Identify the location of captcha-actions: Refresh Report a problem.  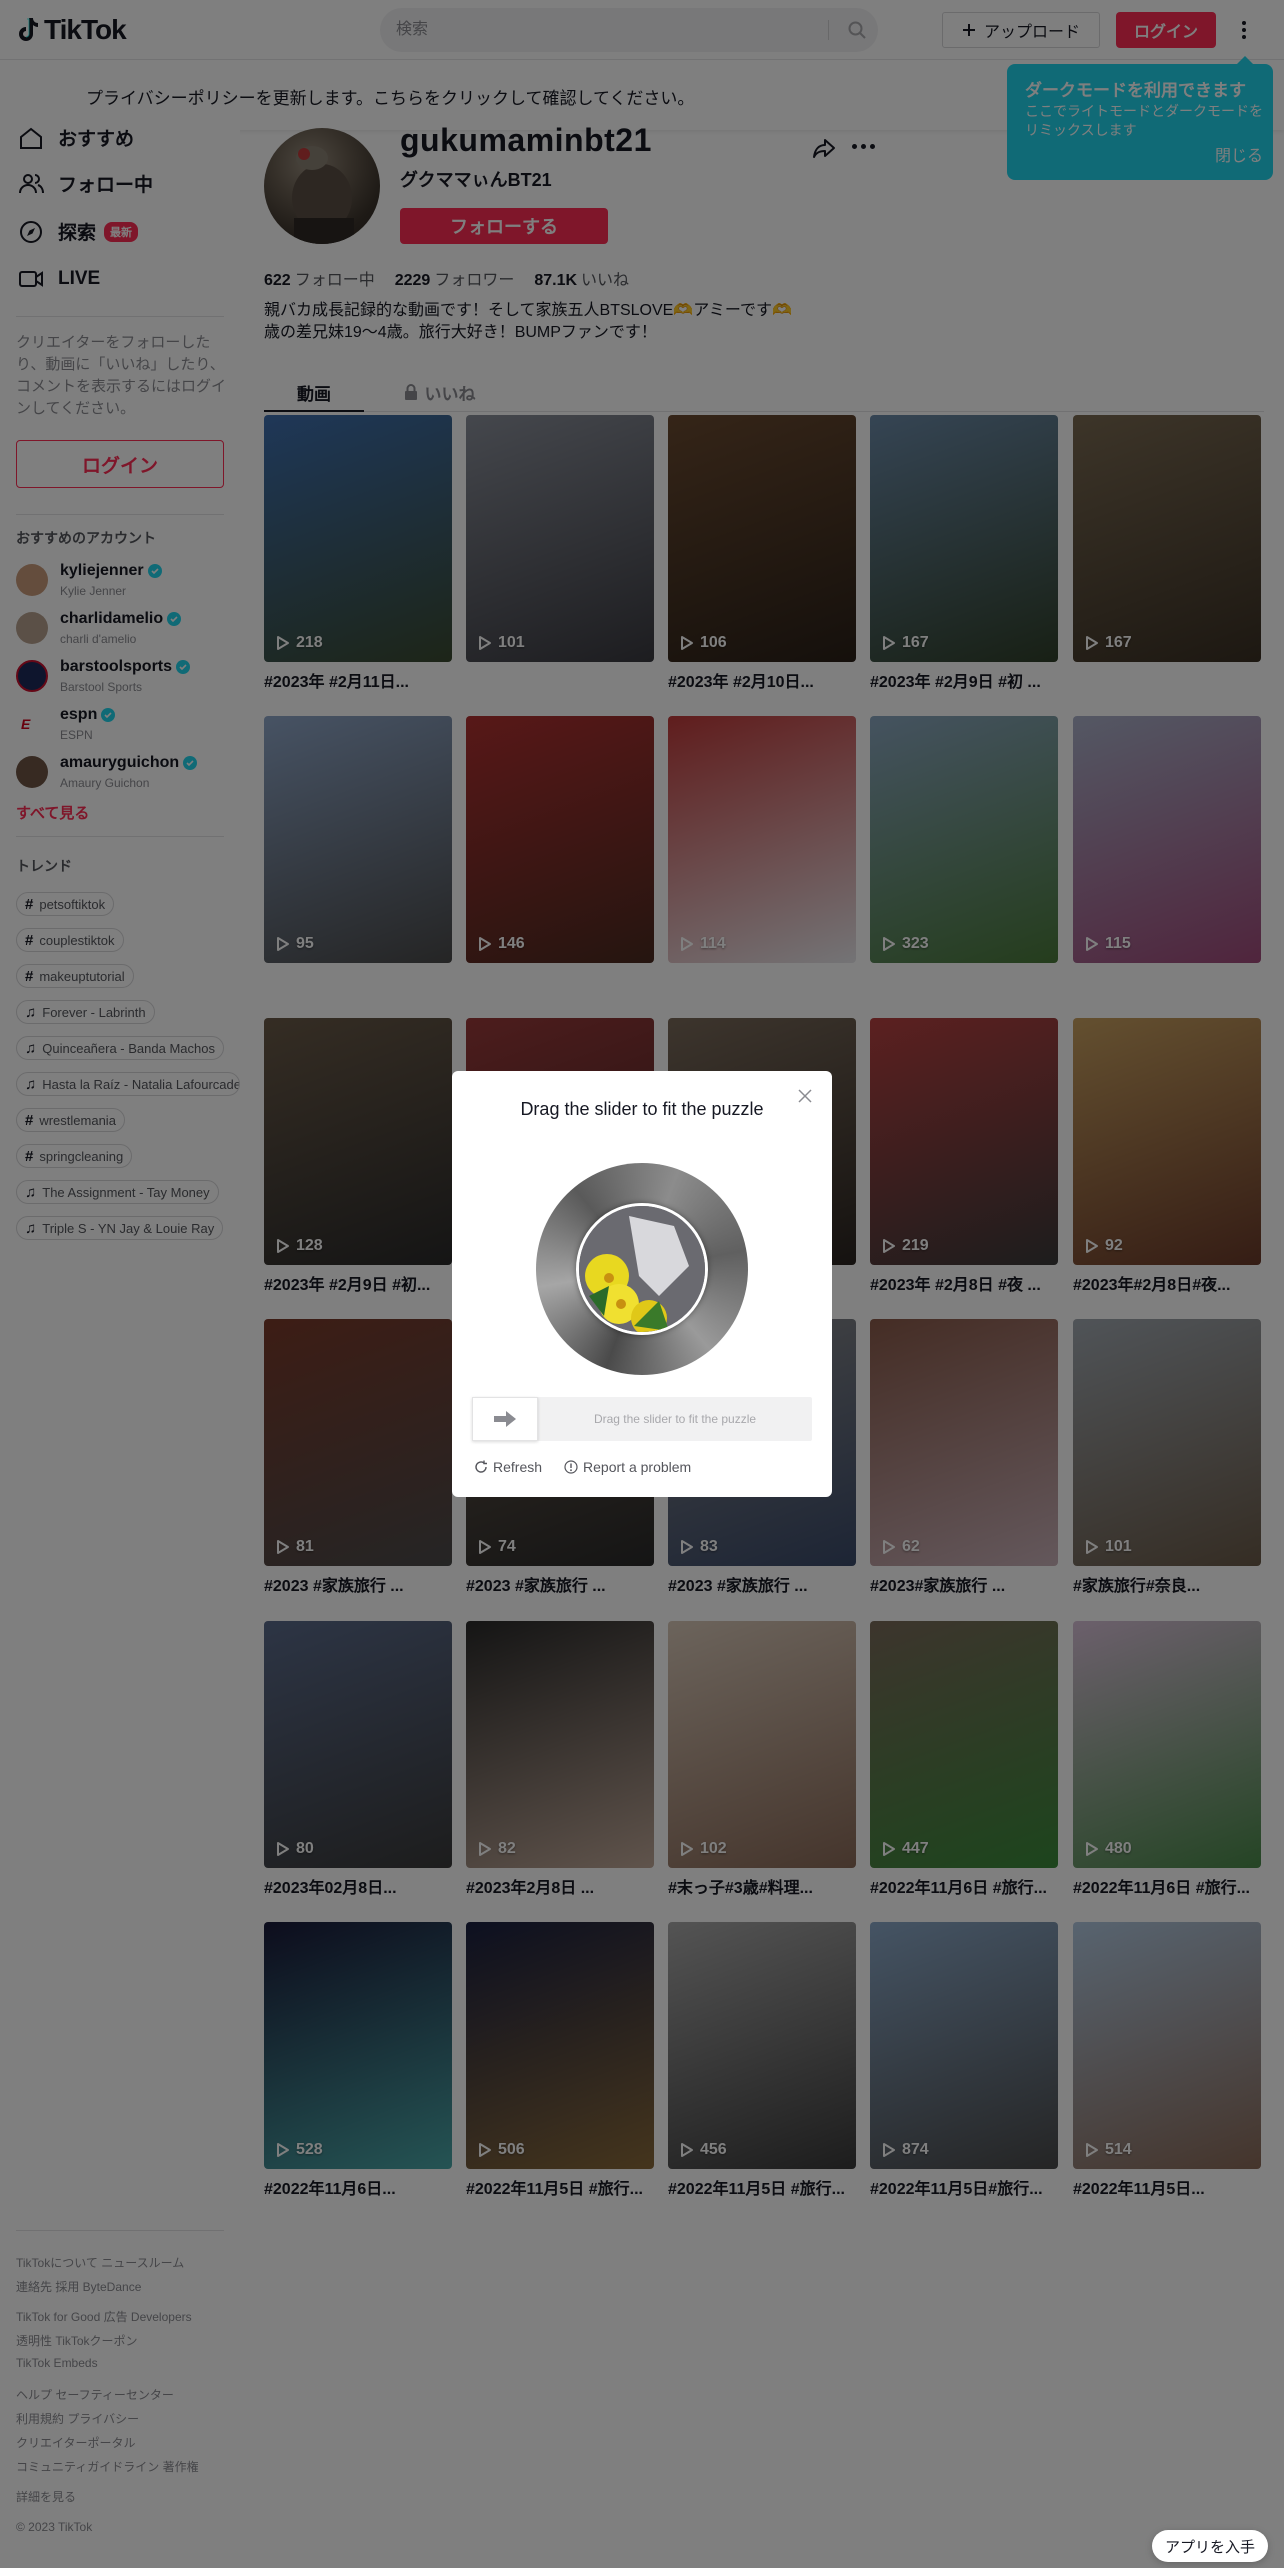
(582, 1467).